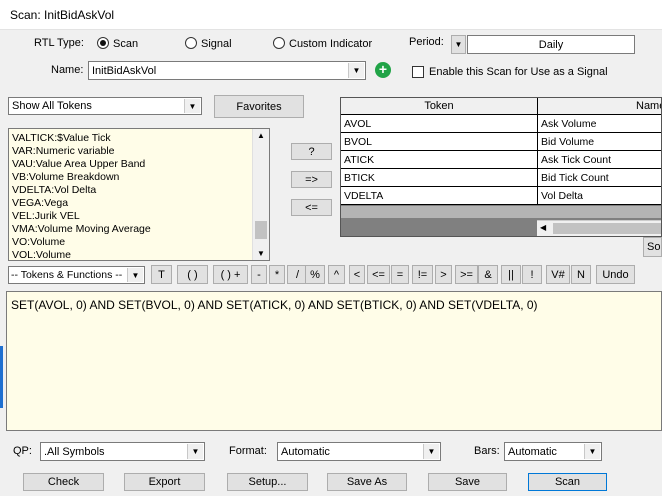  What do you see at coordinates (191, 43) in the screenshot?
I see `radio-signal` at bounding box center [191, 43].